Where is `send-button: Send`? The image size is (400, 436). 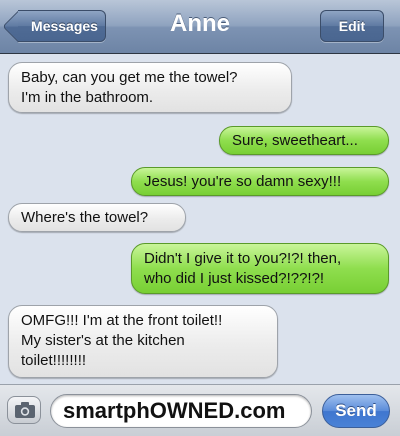 send-button: Send is located at coordinates (356, 411).